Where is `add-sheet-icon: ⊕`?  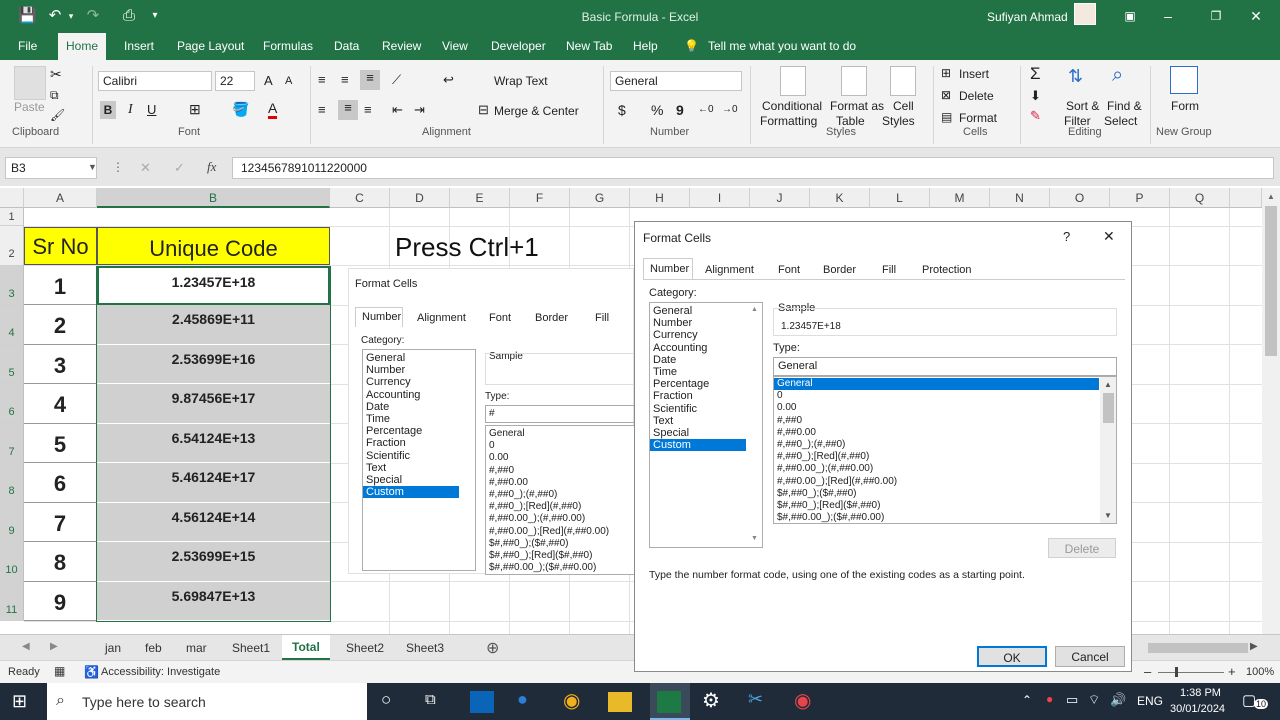
add-sheet-icon: ⊕ is located at coordinates (492, 648).